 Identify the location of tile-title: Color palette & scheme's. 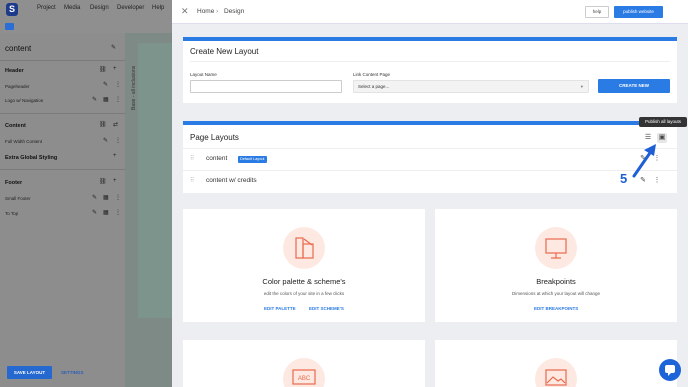
(304, 281).